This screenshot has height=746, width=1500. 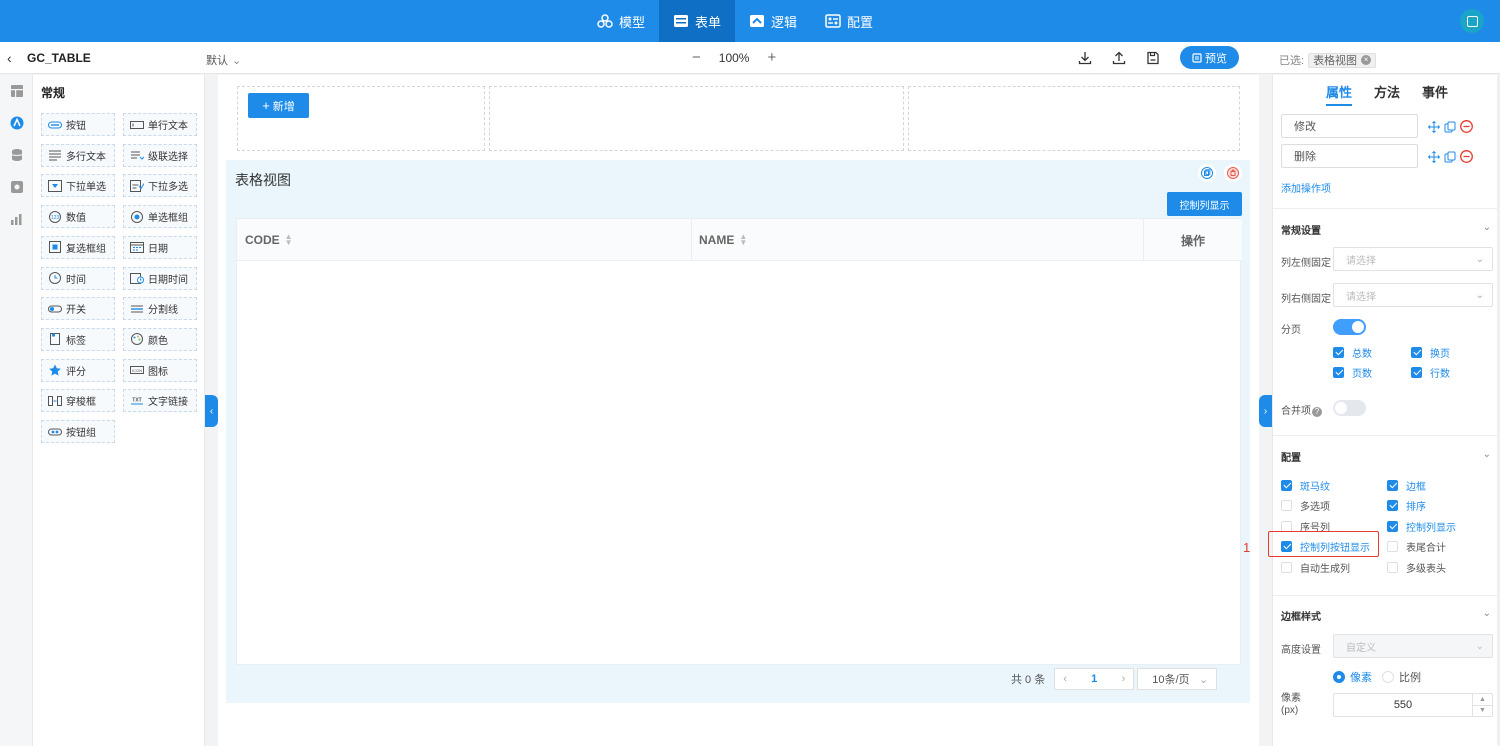 What do you see at coordinates (1416, 546) in the screenshot?
I see `config-option: 表尾合计` at bounding box center [1416, 546].